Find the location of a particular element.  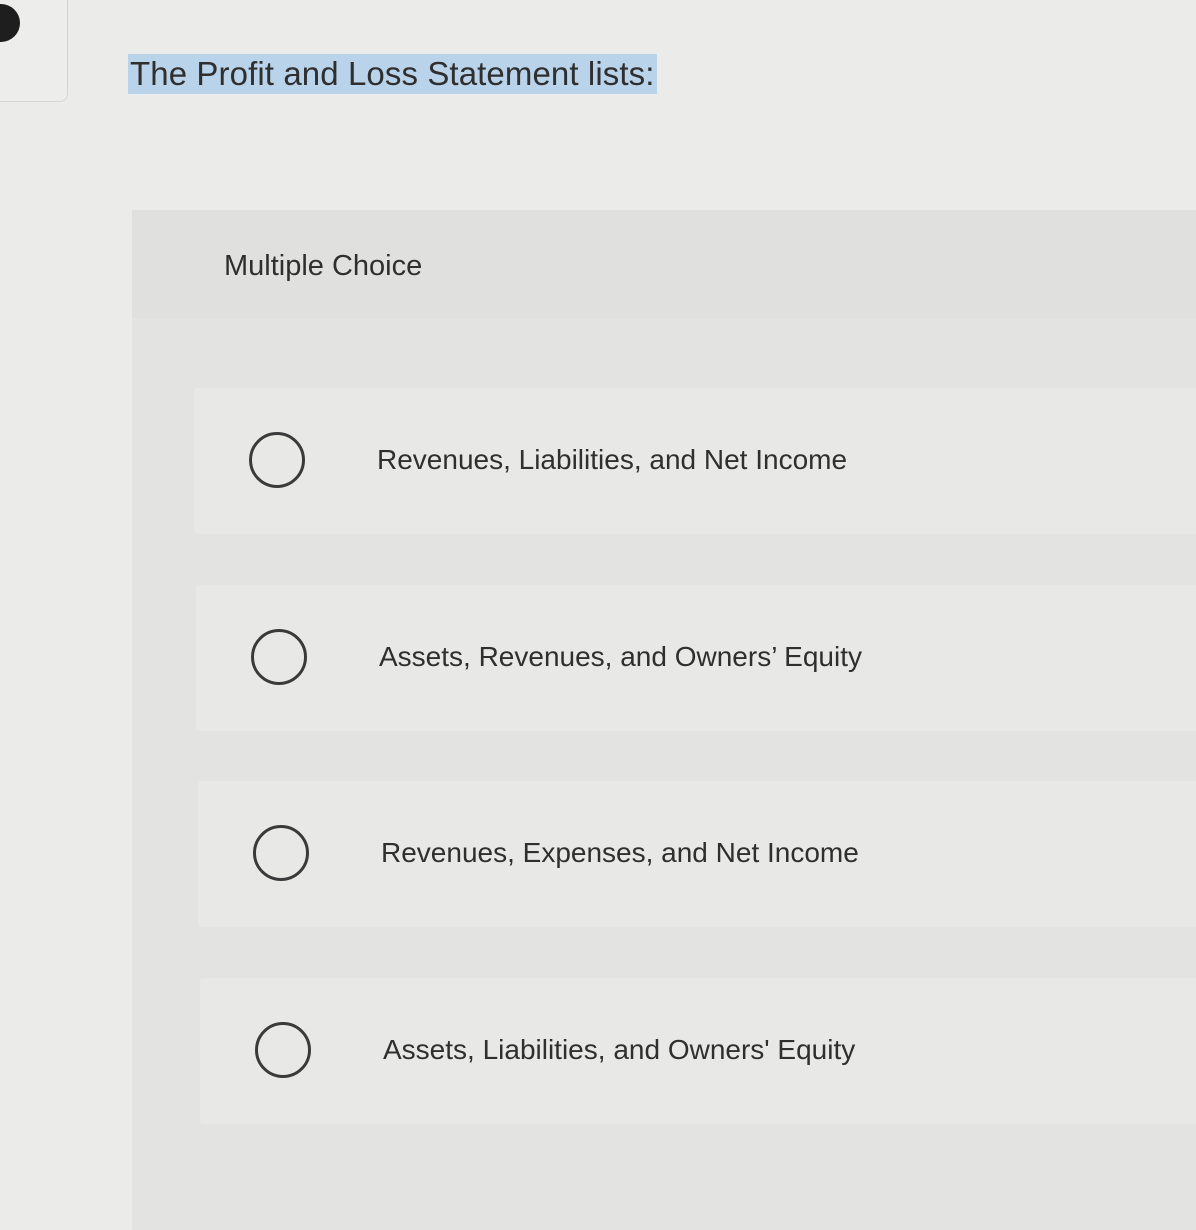

choice-option-1: Revenues, Liabilities, and Net Income is located at coordinates (695, 461).